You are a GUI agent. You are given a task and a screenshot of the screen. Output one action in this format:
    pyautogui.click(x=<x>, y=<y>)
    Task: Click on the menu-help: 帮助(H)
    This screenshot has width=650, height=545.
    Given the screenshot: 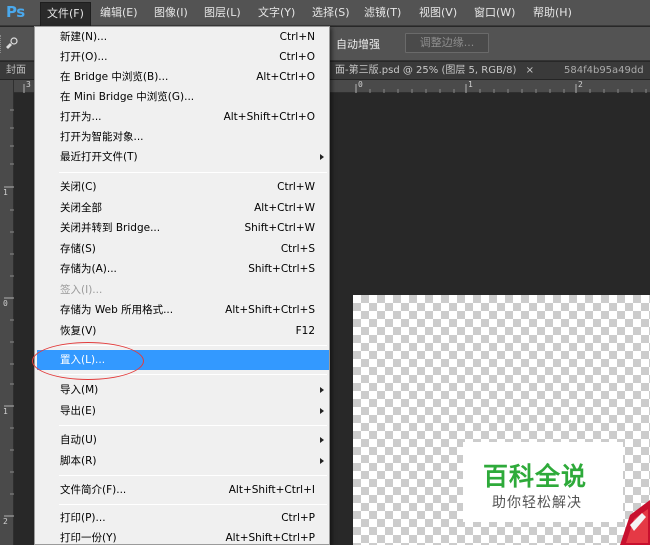 What is the action you would take?
    pyautogui.click(x=552, y=13)
    